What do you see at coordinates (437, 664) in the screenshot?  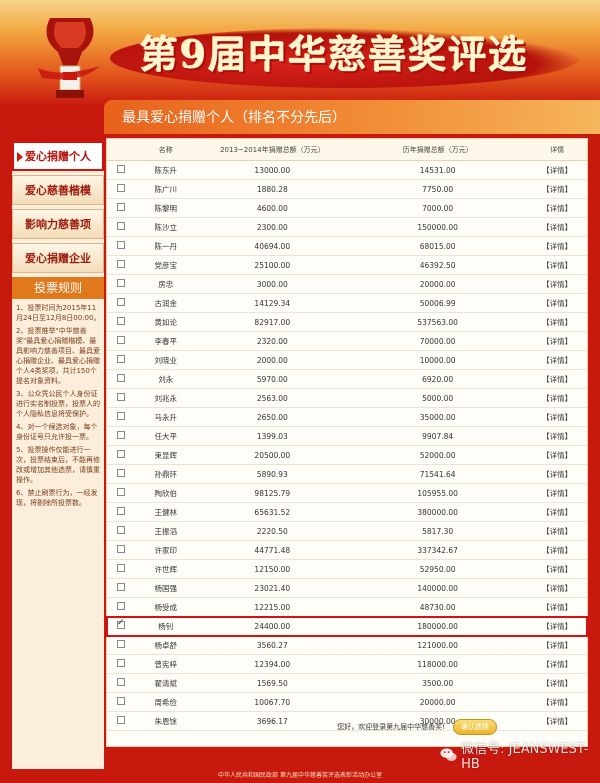 I see `donation-total: 118000.00` at bounding box center [437, 664].